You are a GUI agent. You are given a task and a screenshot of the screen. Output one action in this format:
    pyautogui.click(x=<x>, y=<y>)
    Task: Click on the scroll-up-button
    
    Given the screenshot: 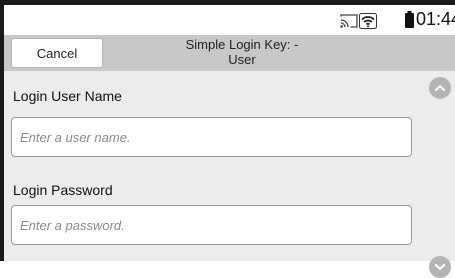 What is the action you would take?
    pyautogui.click(x=440, y=88)
    